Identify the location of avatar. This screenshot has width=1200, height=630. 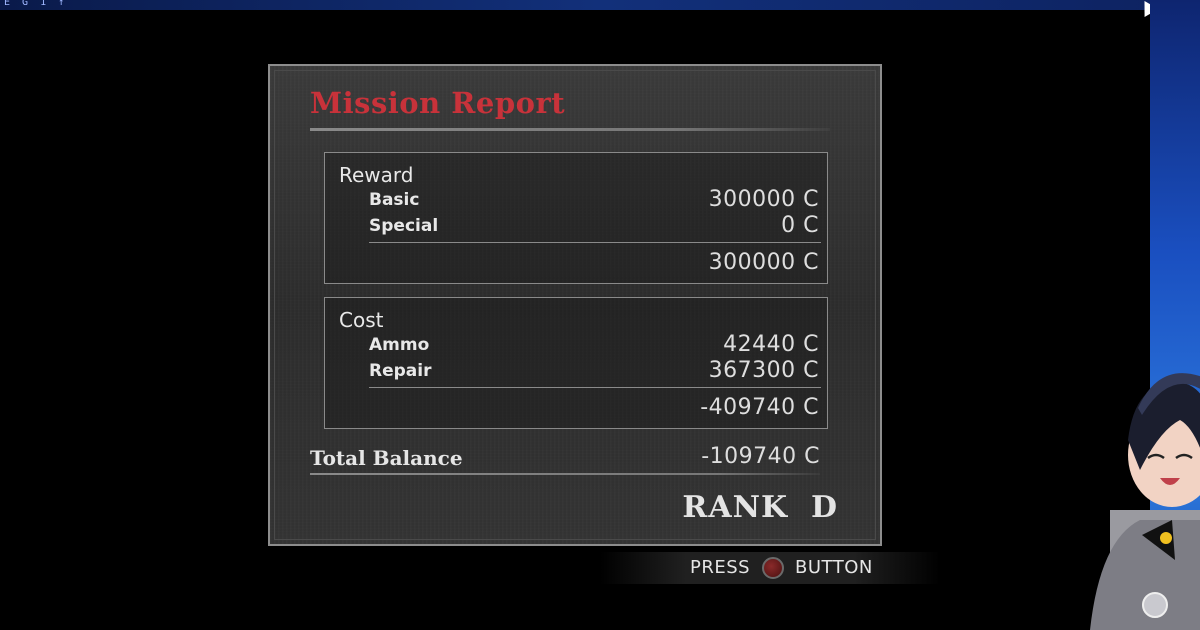
(1145, 501).